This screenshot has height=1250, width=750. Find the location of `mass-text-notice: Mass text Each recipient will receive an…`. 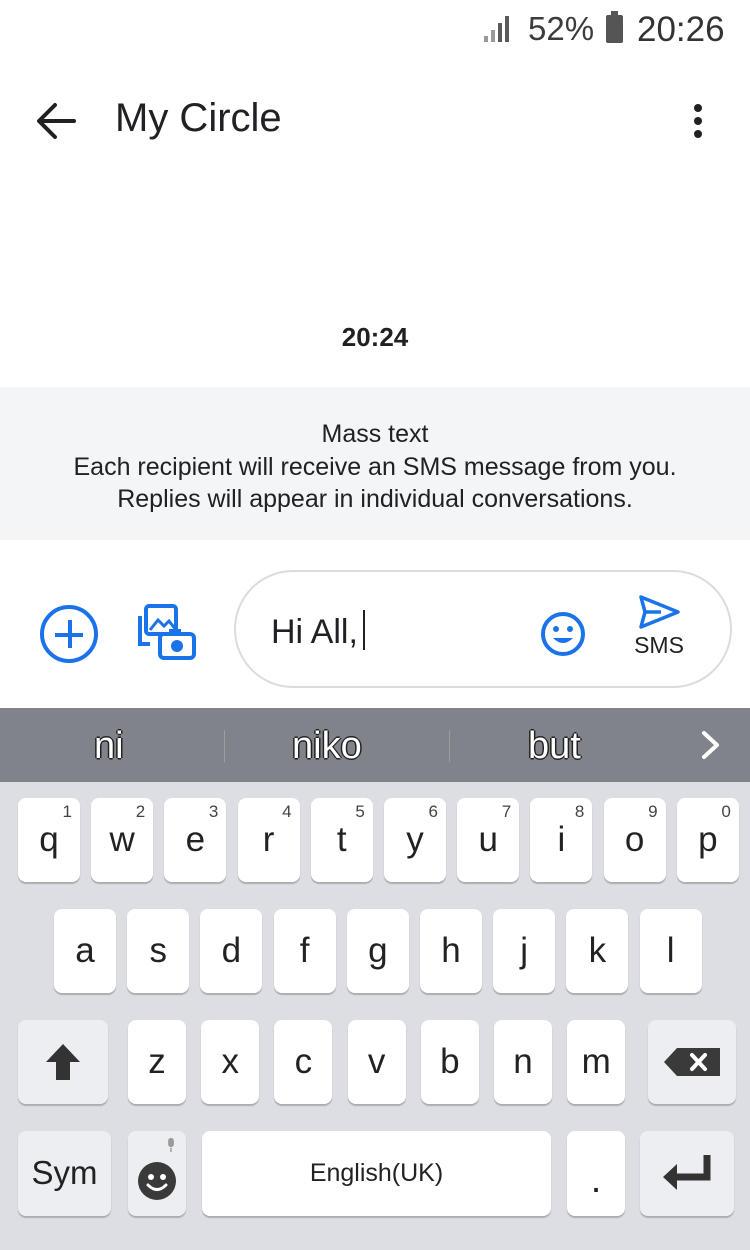

mass-text-notice: Mass text Each recipient will receive an… is located at coordinates (375, 463).